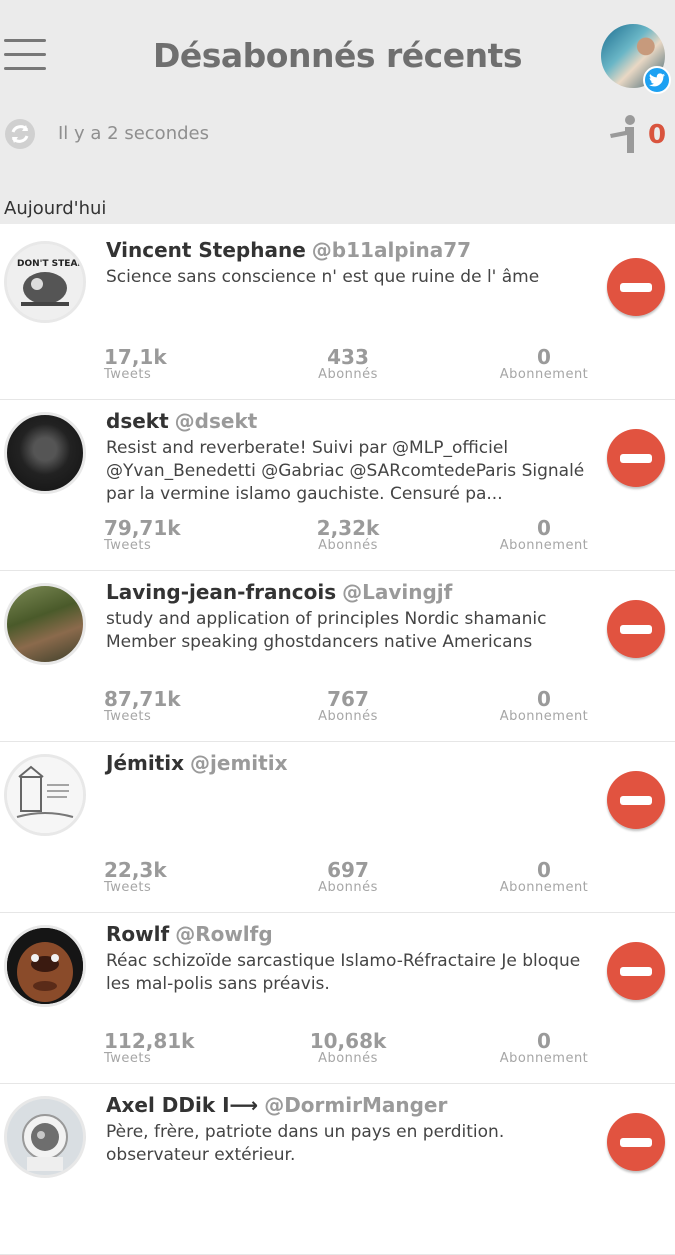 This screenshot has height=1255, width=675. I want to click on svg-text: DON'T STEAL, so click(50, 264).